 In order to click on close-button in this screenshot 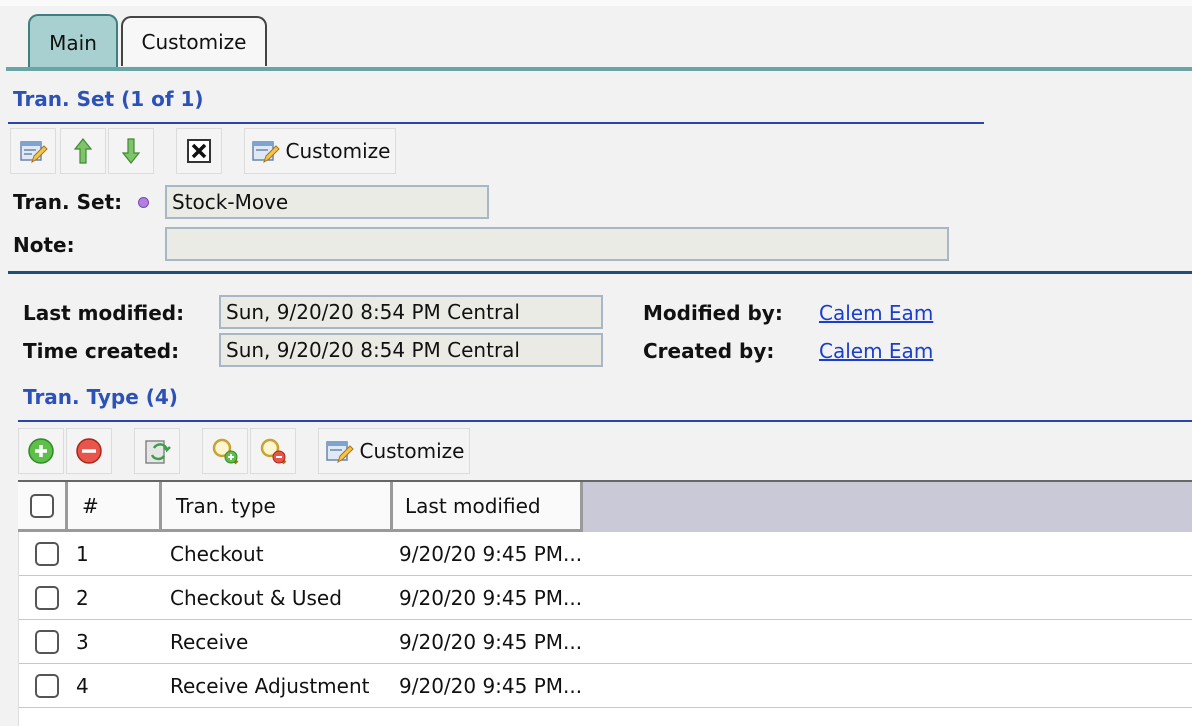, I will do `click(199, 151)`.